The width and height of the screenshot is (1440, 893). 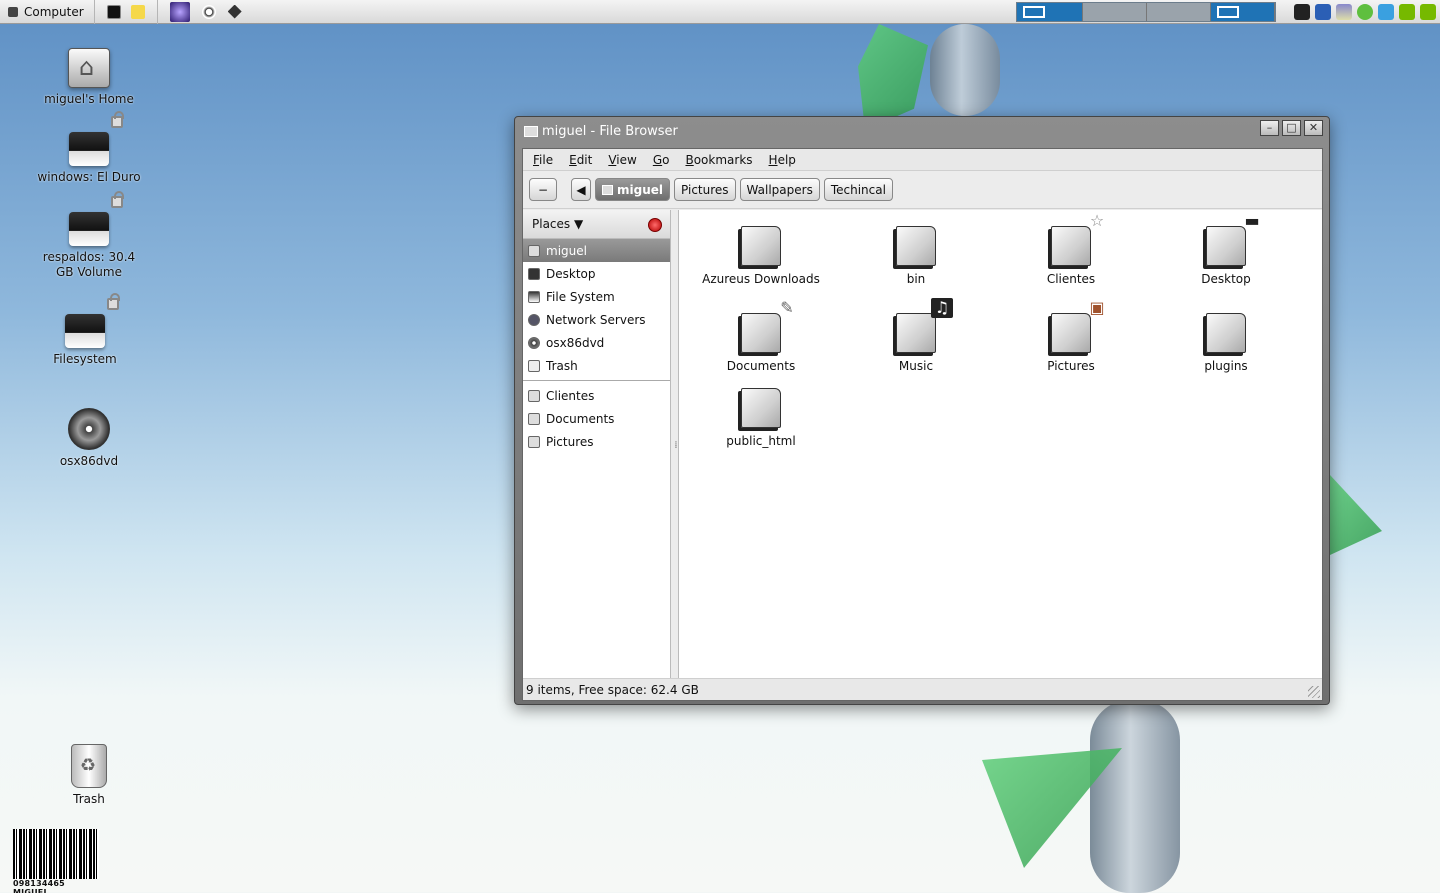 I want to click on wallpaper-leaf-top, so click(x=893, y=77).